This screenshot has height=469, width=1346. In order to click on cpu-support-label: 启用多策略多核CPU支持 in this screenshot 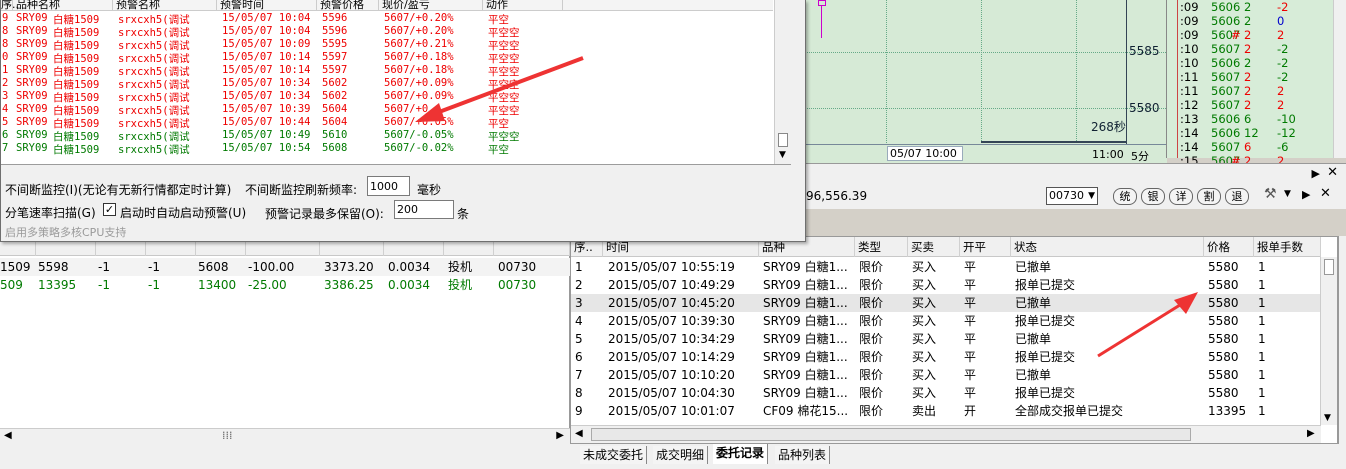, I will do `click(65, 232)`.